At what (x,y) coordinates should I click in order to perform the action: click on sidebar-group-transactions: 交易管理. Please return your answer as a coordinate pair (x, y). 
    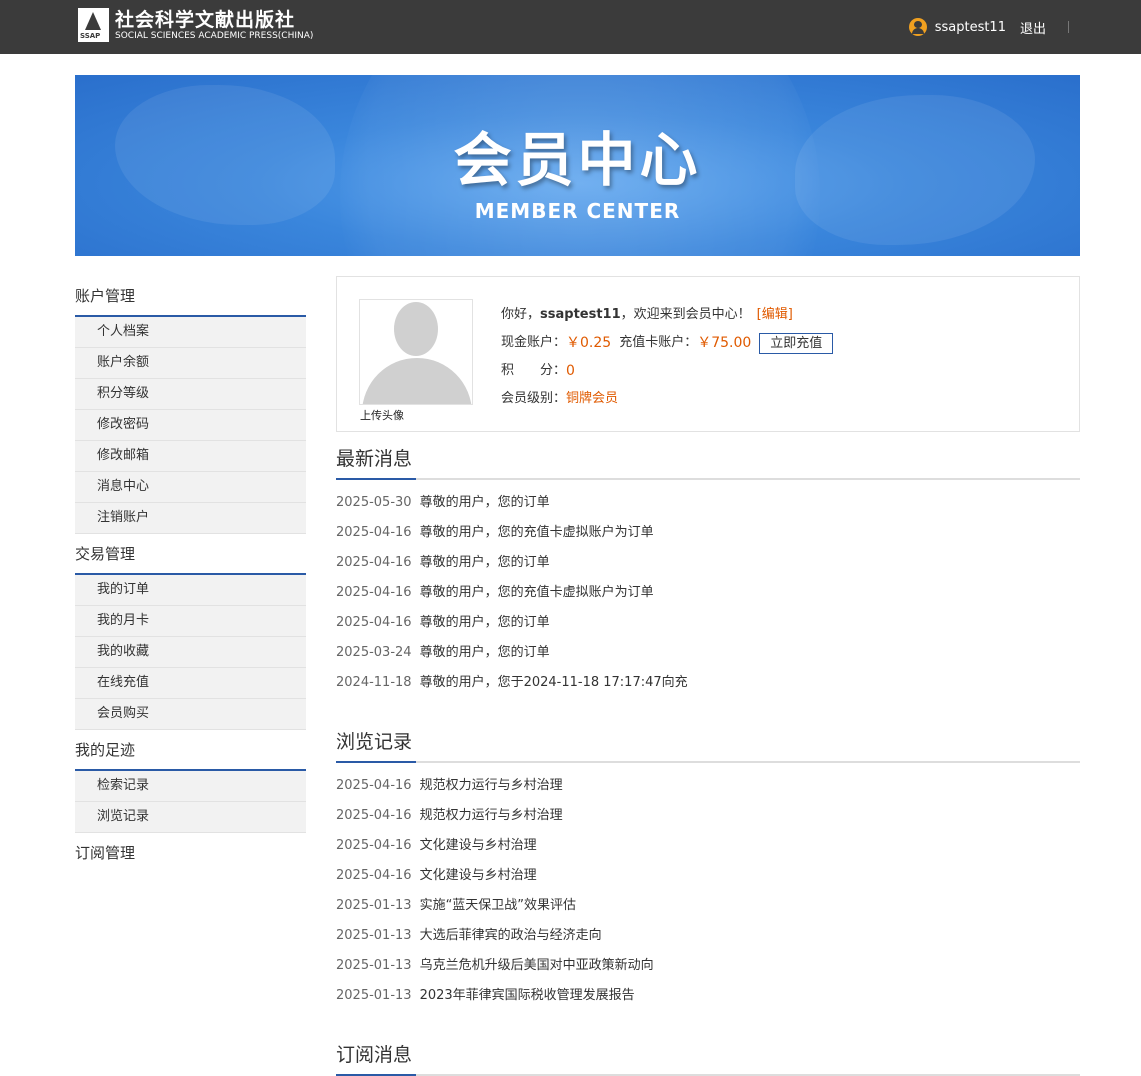
    Looking at the image, I should click on (190, 554).